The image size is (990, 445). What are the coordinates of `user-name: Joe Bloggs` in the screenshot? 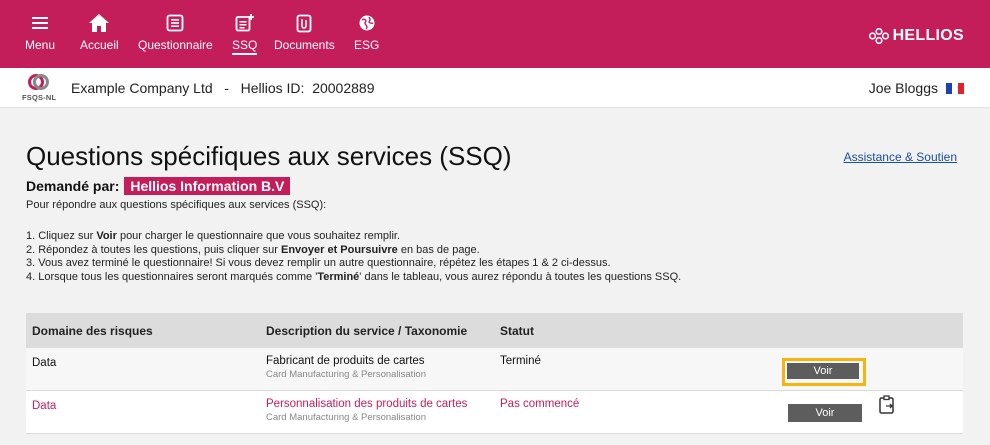 It's located at (903, 88).